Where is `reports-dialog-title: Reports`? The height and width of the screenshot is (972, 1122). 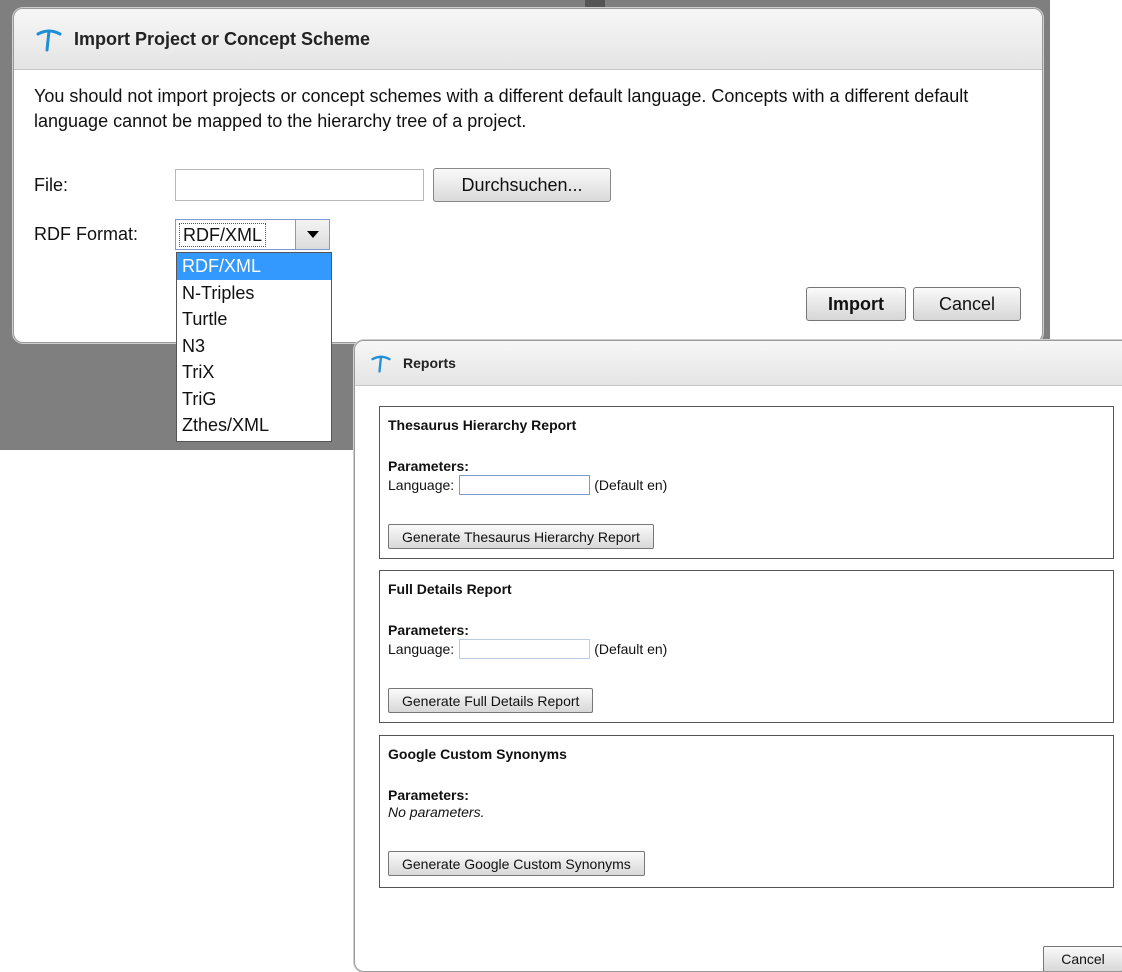
reports-dialog-title: Reports is located at coordinates (429, 363).